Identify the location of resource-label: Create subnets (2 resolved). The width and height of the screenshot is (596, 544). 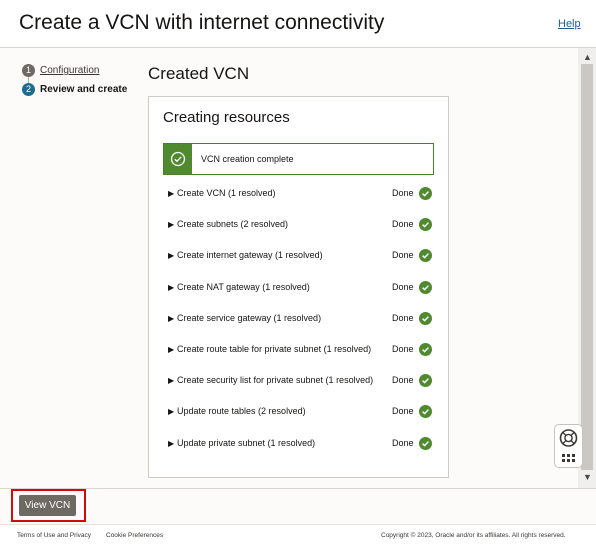
(233, 224).